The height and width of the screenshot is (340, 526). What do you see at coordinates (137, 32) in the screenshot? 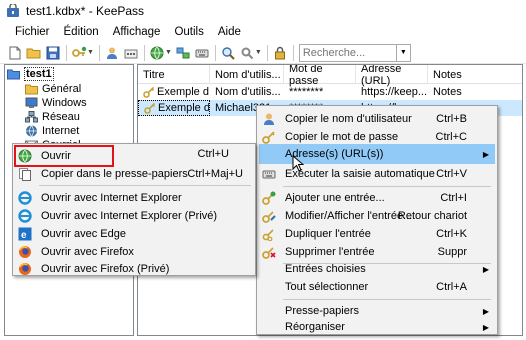
I see `menu-affichage: Affichage` at bounding box center [137, 32].